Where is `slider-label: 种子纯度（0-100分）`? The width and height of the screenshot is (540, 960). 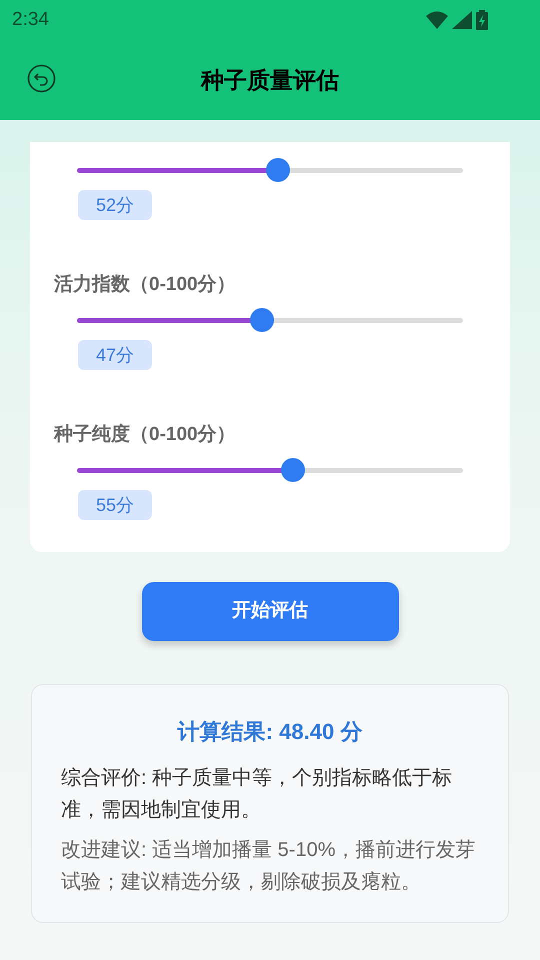 slider-label: 种子纯度（0-100分） is located at coordinates (145, 434).